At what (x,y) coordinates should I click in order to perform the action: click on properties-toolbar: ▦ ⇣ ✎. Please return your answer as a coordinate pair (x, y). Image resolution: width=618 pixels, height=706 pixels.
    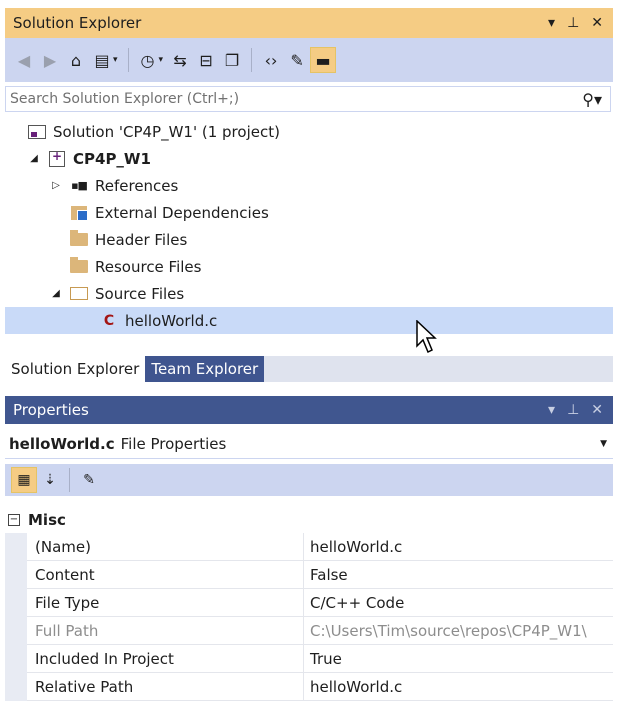
    Looking at the image, I should click on (309, 480).